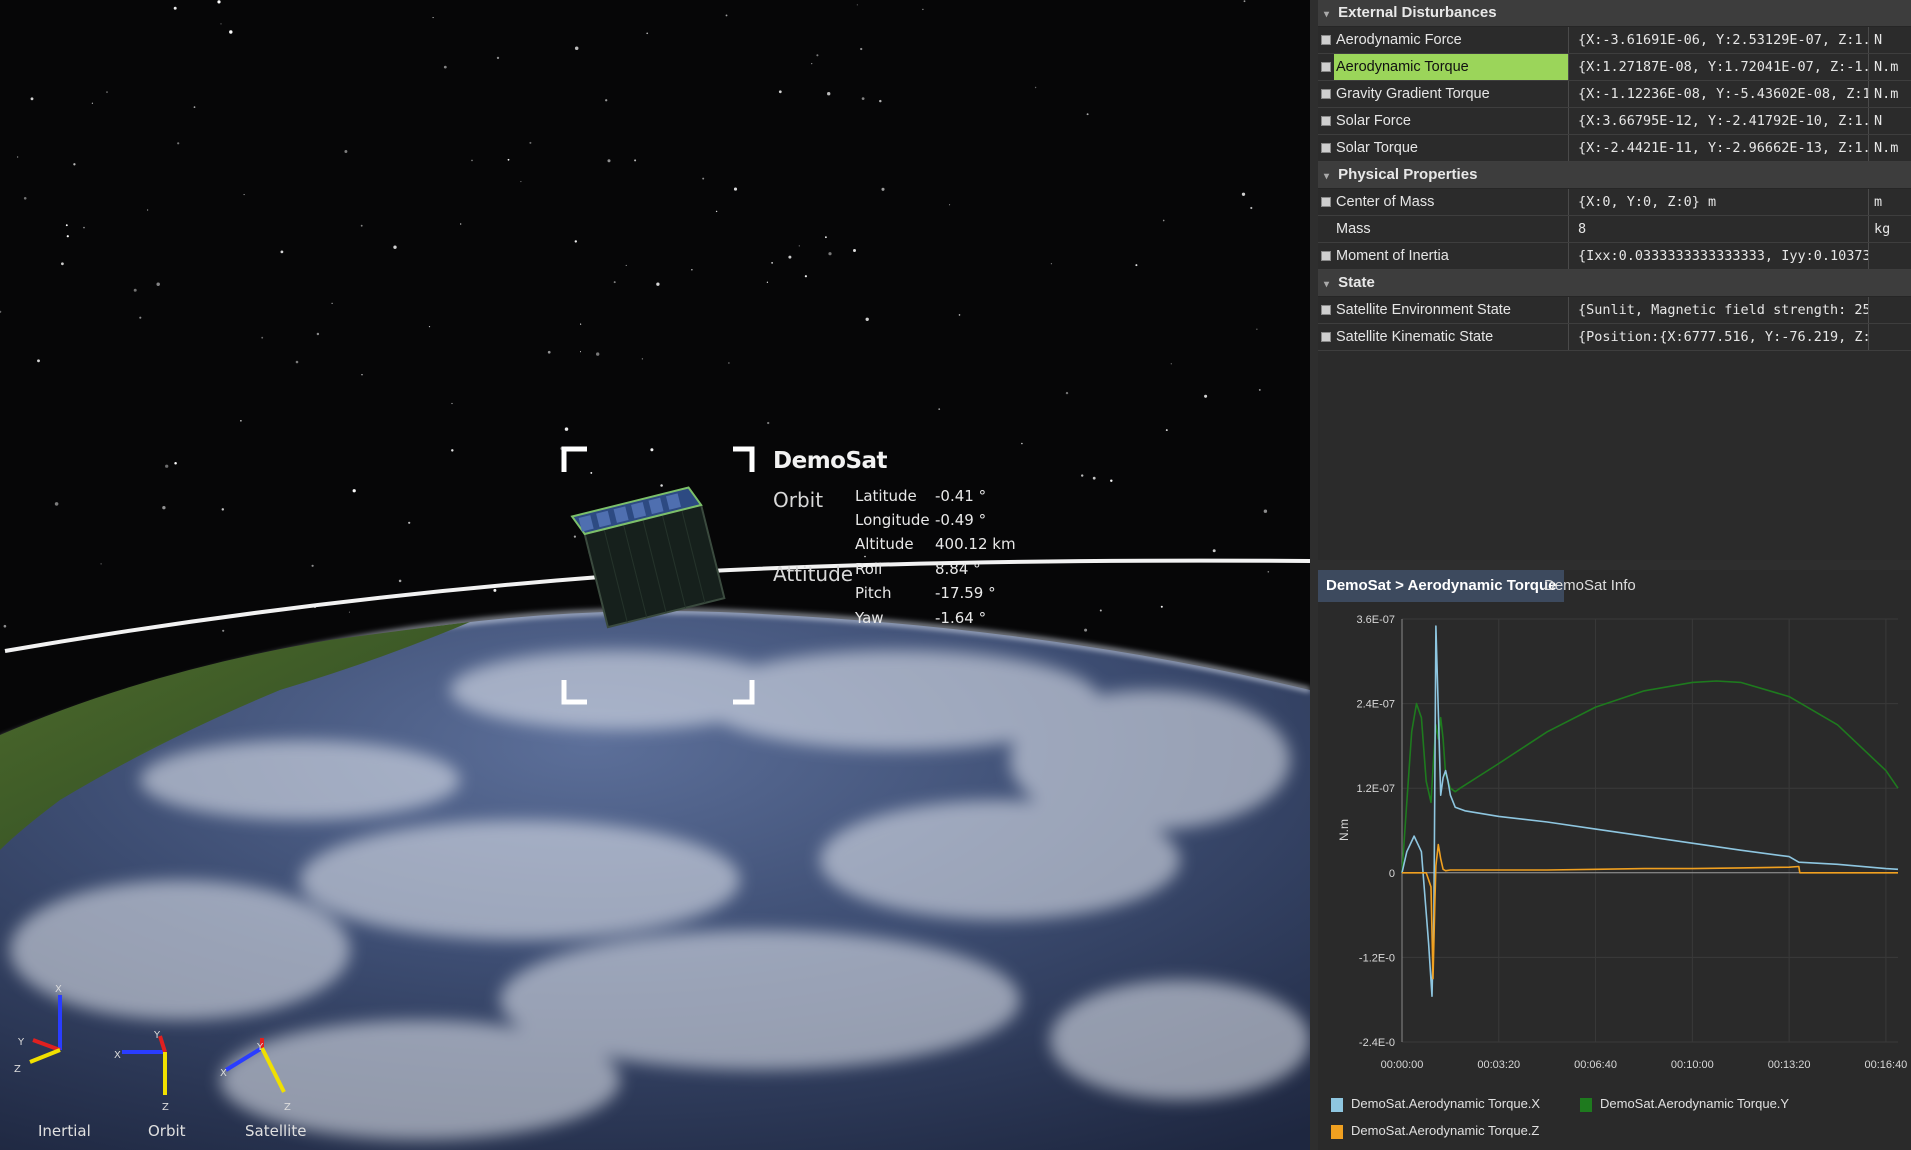 This screenshot has width=1911, height=1150. I want to click on x-tick-label: 00:10:00, so click(1692, 1065).